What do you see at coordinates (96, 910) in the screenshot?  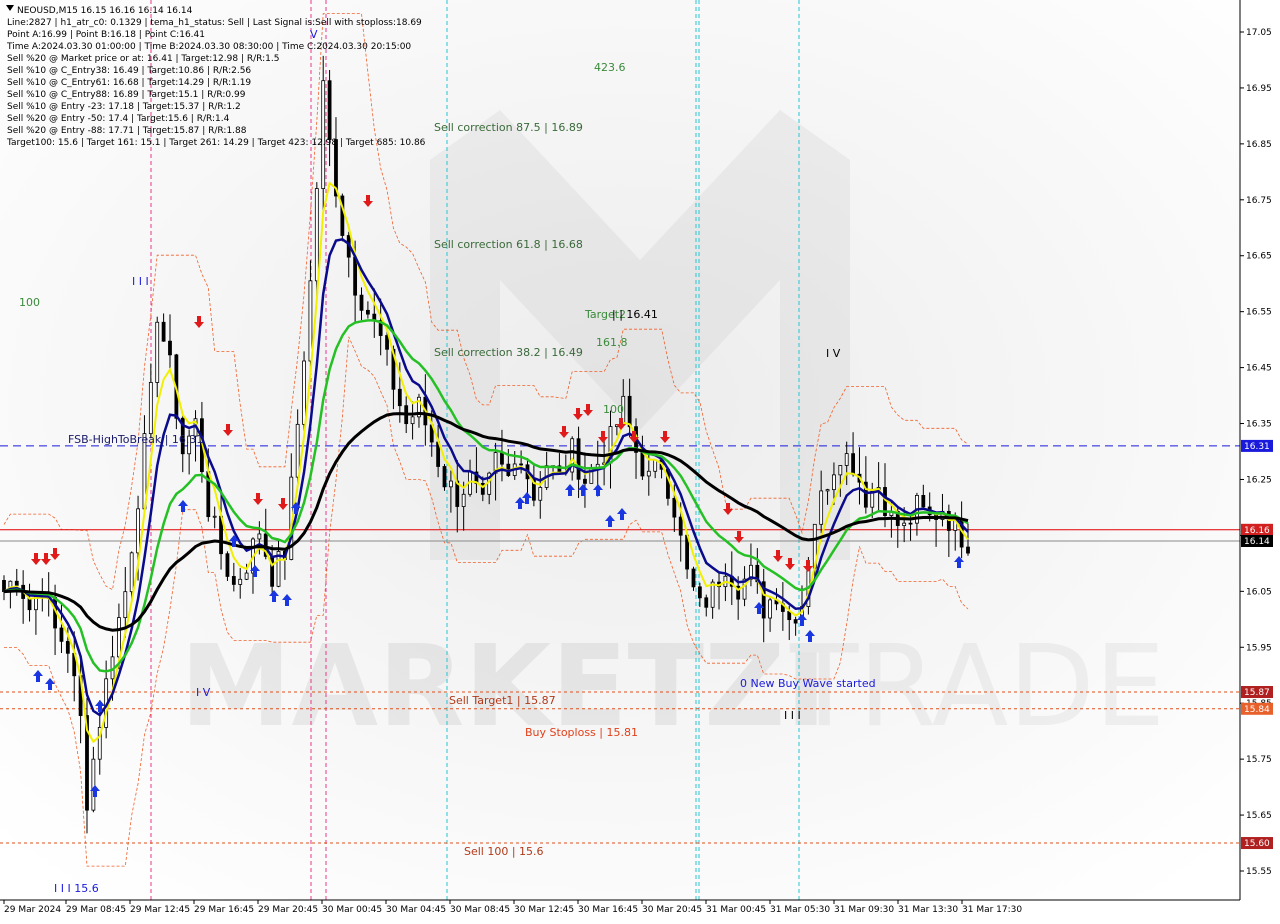 I see `x-tick-label: 29 Mar 08:45` at bounding box center [96, 910].